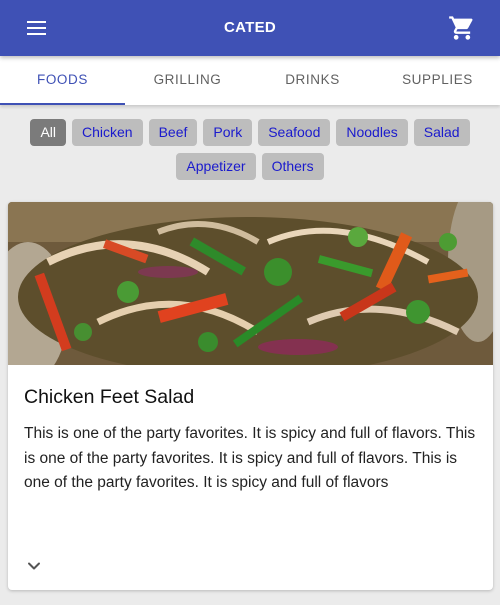 Image resolution: width=500 pixels, height=605 pixels. I want to click on tab-grilling: GRILLING, so click(187, 80).